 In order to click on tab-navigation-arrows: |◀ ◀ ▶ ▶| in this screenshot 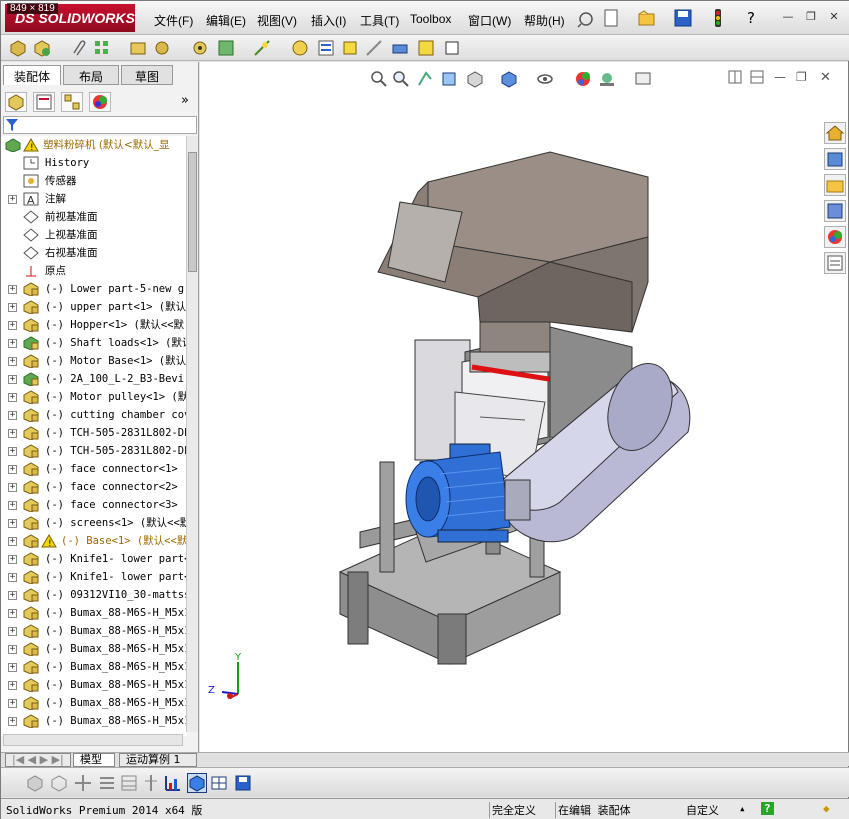, I will do `click(38, 760)`.